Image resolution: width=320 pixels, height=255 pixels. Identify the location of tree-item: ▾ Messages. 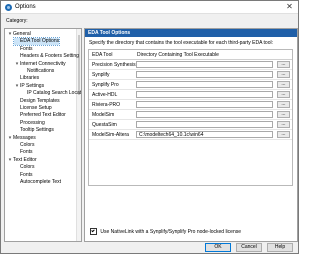
(21, 138).